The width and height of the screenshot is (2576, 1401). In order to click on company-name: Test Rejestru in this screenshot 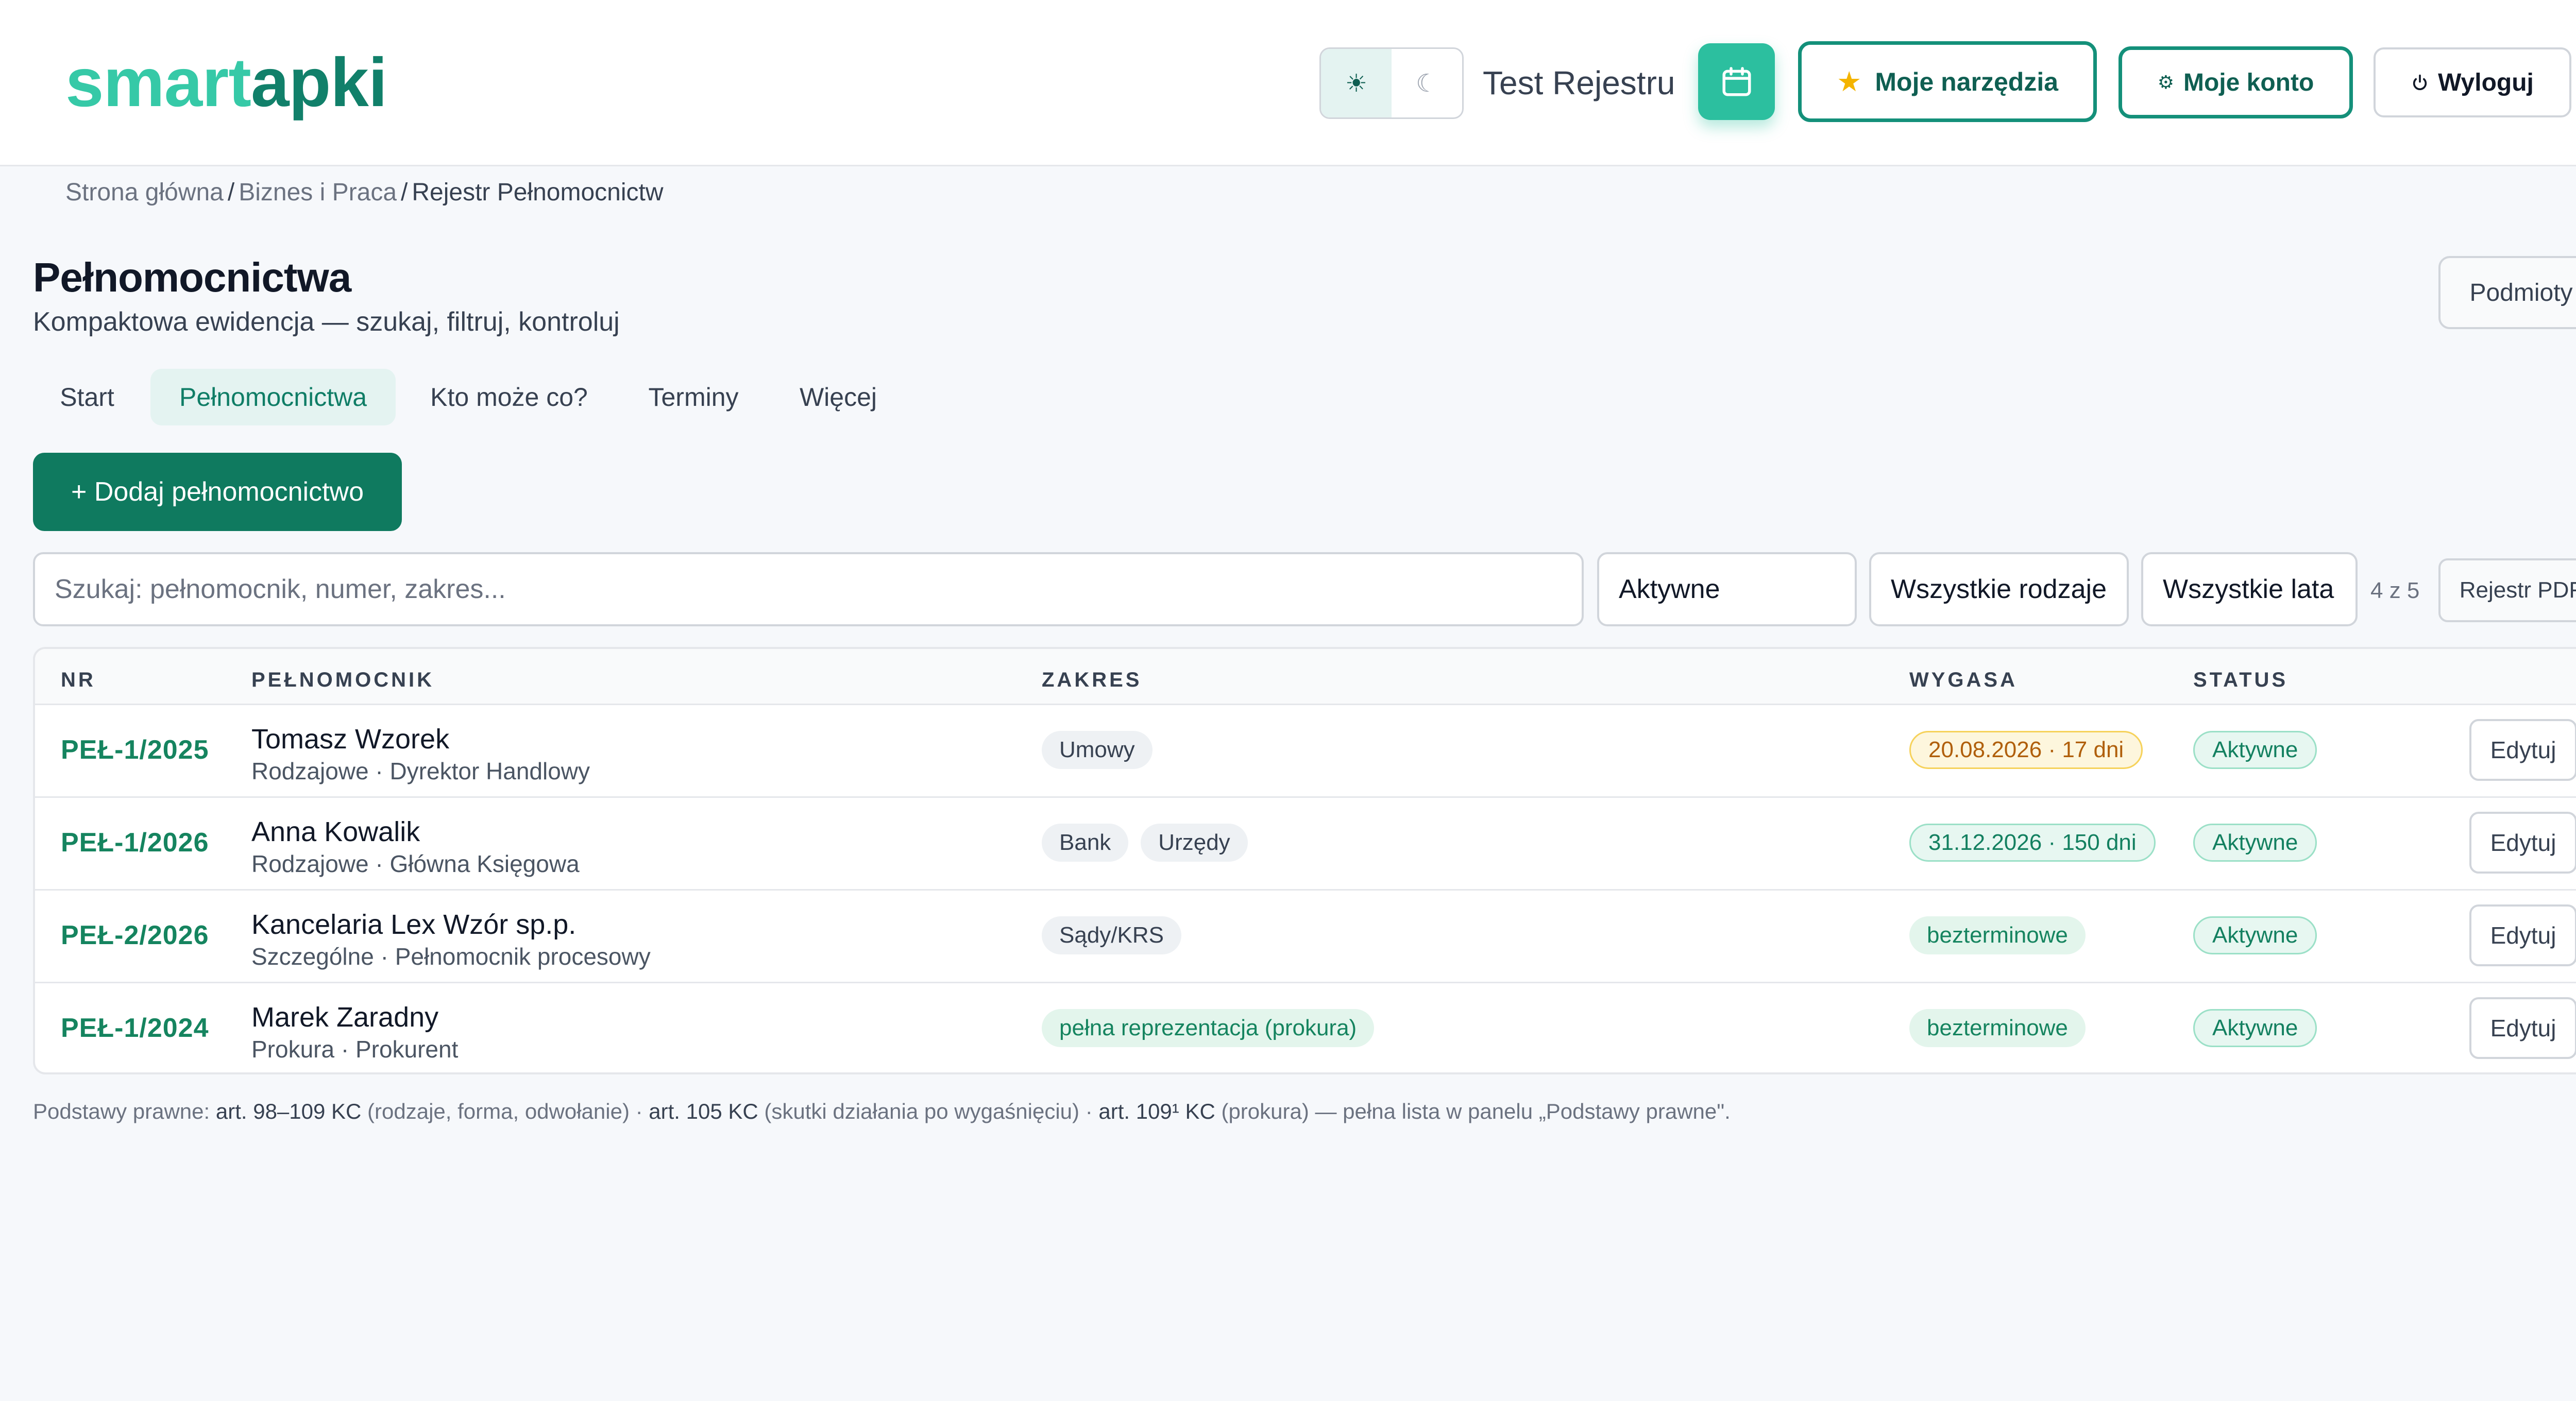, I will do `click(1579, 82)`.